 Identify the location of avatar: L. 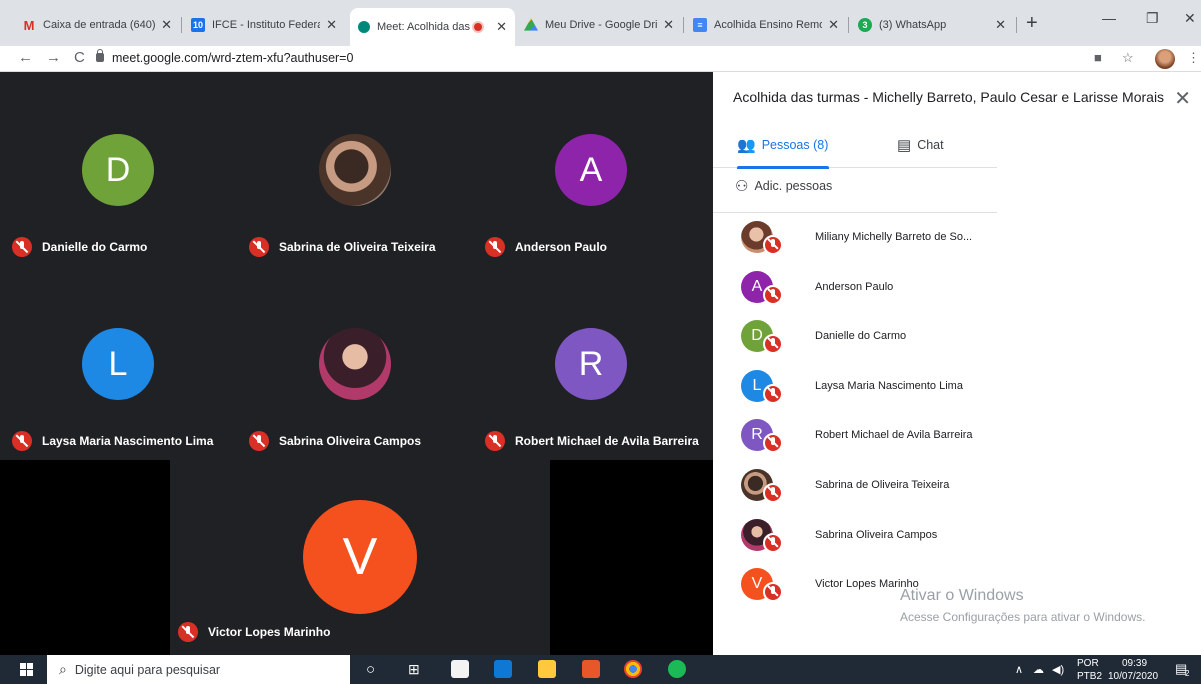
(118, 364).